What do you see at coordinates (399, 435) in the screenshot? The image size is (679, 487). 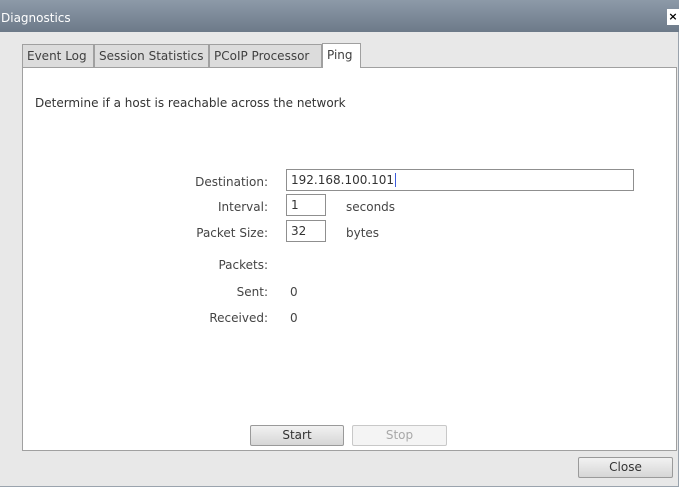 I see `stop-button: Stop` at bounding box center [399, 435].